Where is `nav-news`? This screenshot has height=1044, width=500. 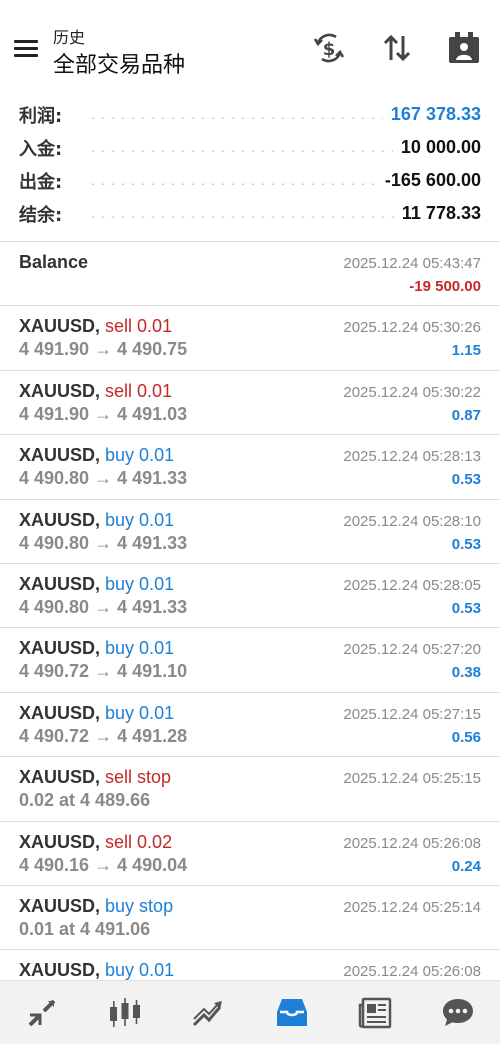 nav-news is located at coordinates (374, 1012).